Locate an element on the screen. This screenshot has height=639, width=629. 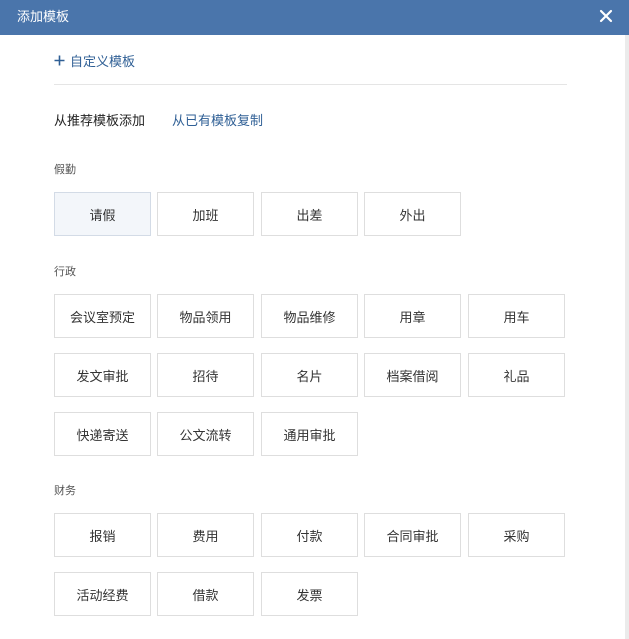
template-tile: 名片 is located at coordinates (309, 375).